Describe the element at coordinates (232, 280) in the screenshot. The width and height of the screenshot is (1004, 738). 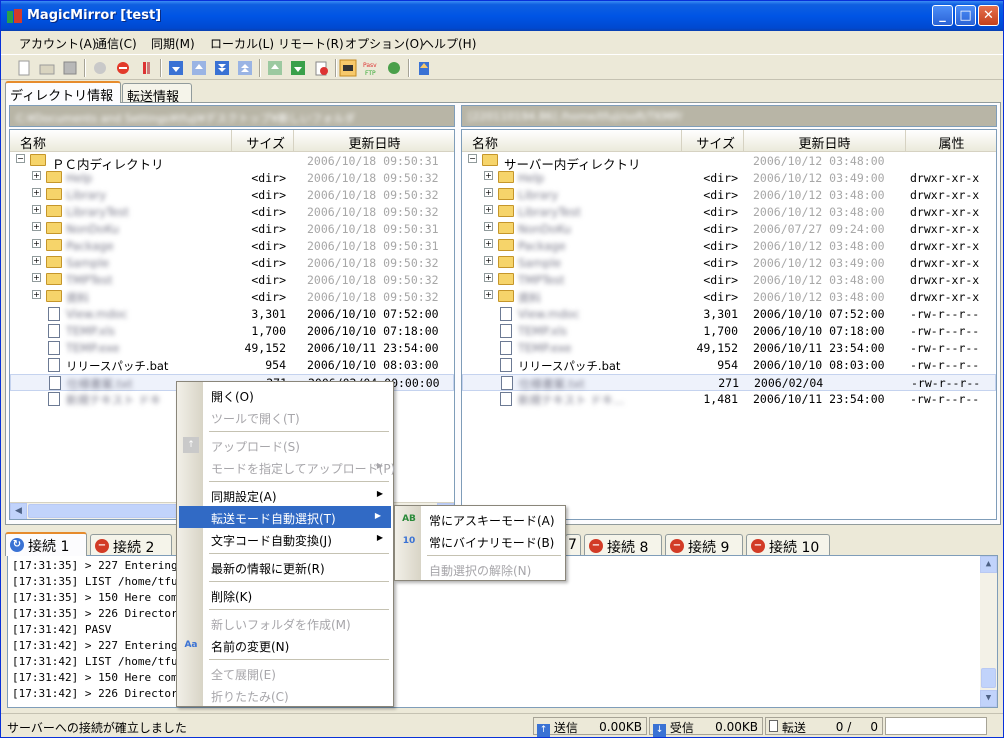
I see `folder-row: + TMPTest <dir> 2006/10/18 09:50:32` at that location.